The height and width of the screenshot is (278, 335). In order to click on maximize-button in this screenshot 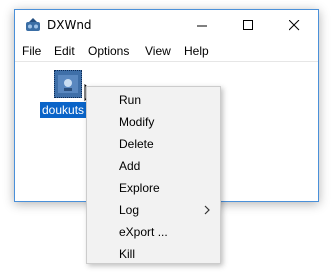, I will do `click(249, 25)`.